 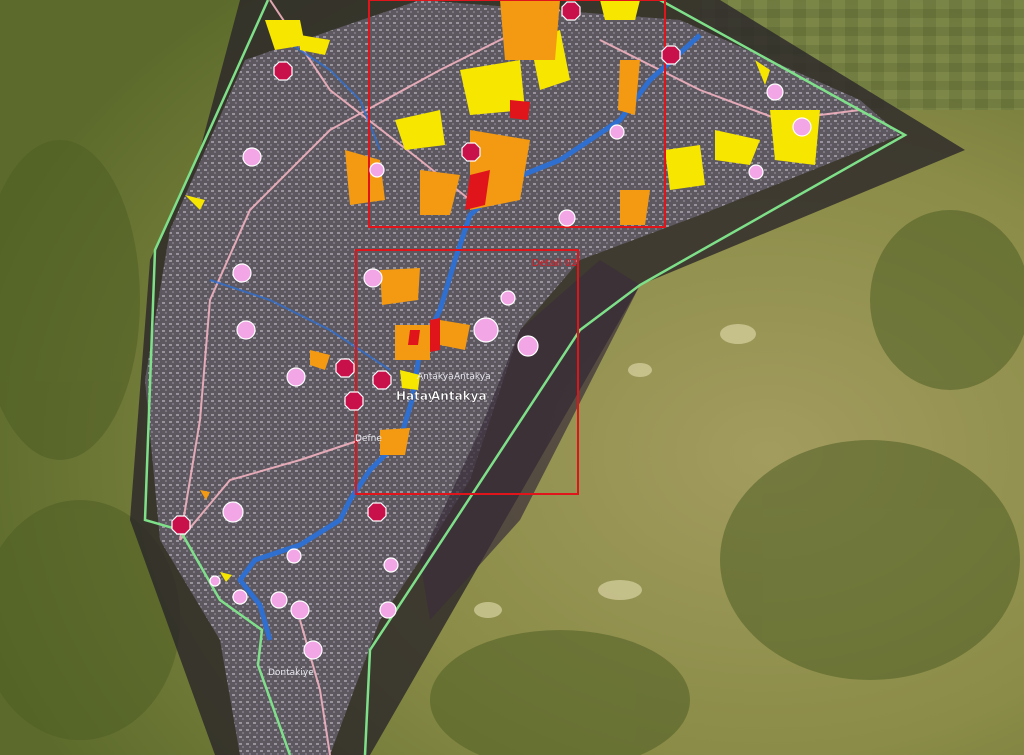 I want to click on place-label-dontakiye: Dontakiye, so click(x=291, y=673).